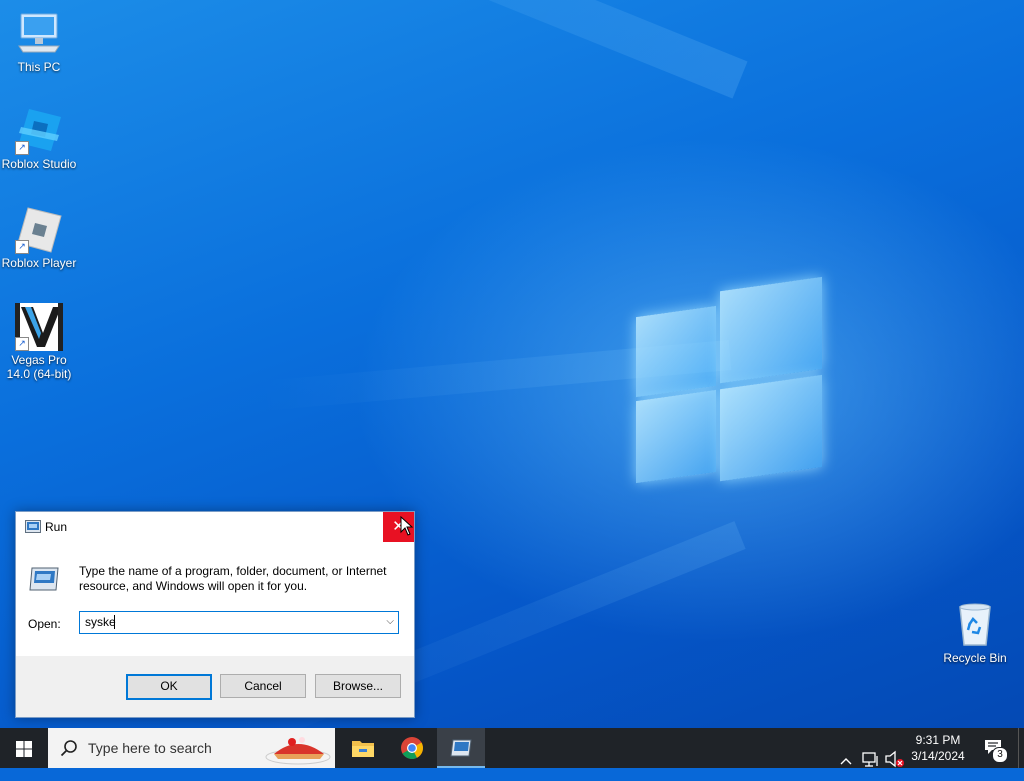 The width and height of the screenshot is (1024, 781). What do you see at coordinates (114, 622) in the screenshot?
I see `text-caret` at bounding box center [114, 622].